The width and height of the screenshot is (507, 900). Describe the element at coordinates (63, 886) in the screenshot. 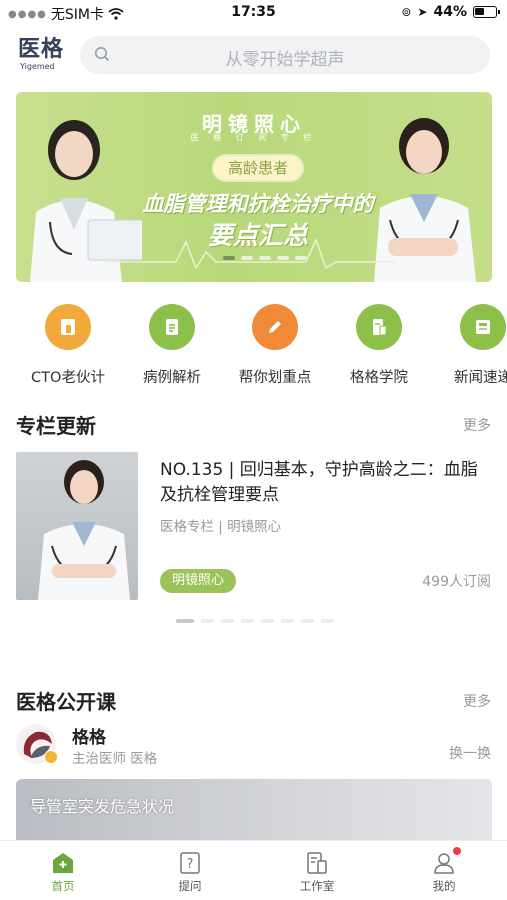

I see `tab-label: 首页` at that location.